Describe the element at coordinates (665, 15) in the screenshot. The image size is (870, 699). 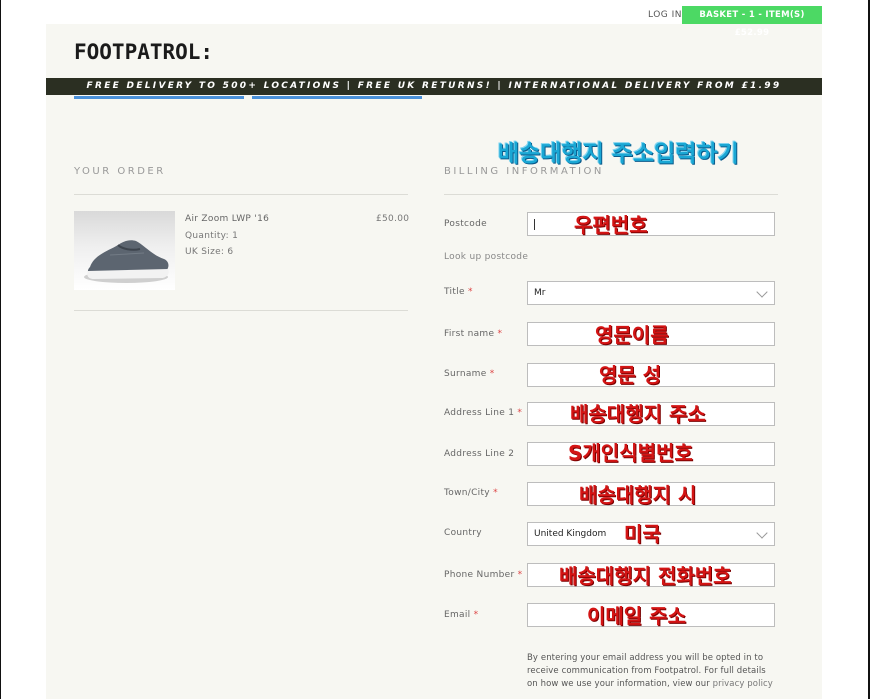
I see `login-link: LOG IN` at that location.